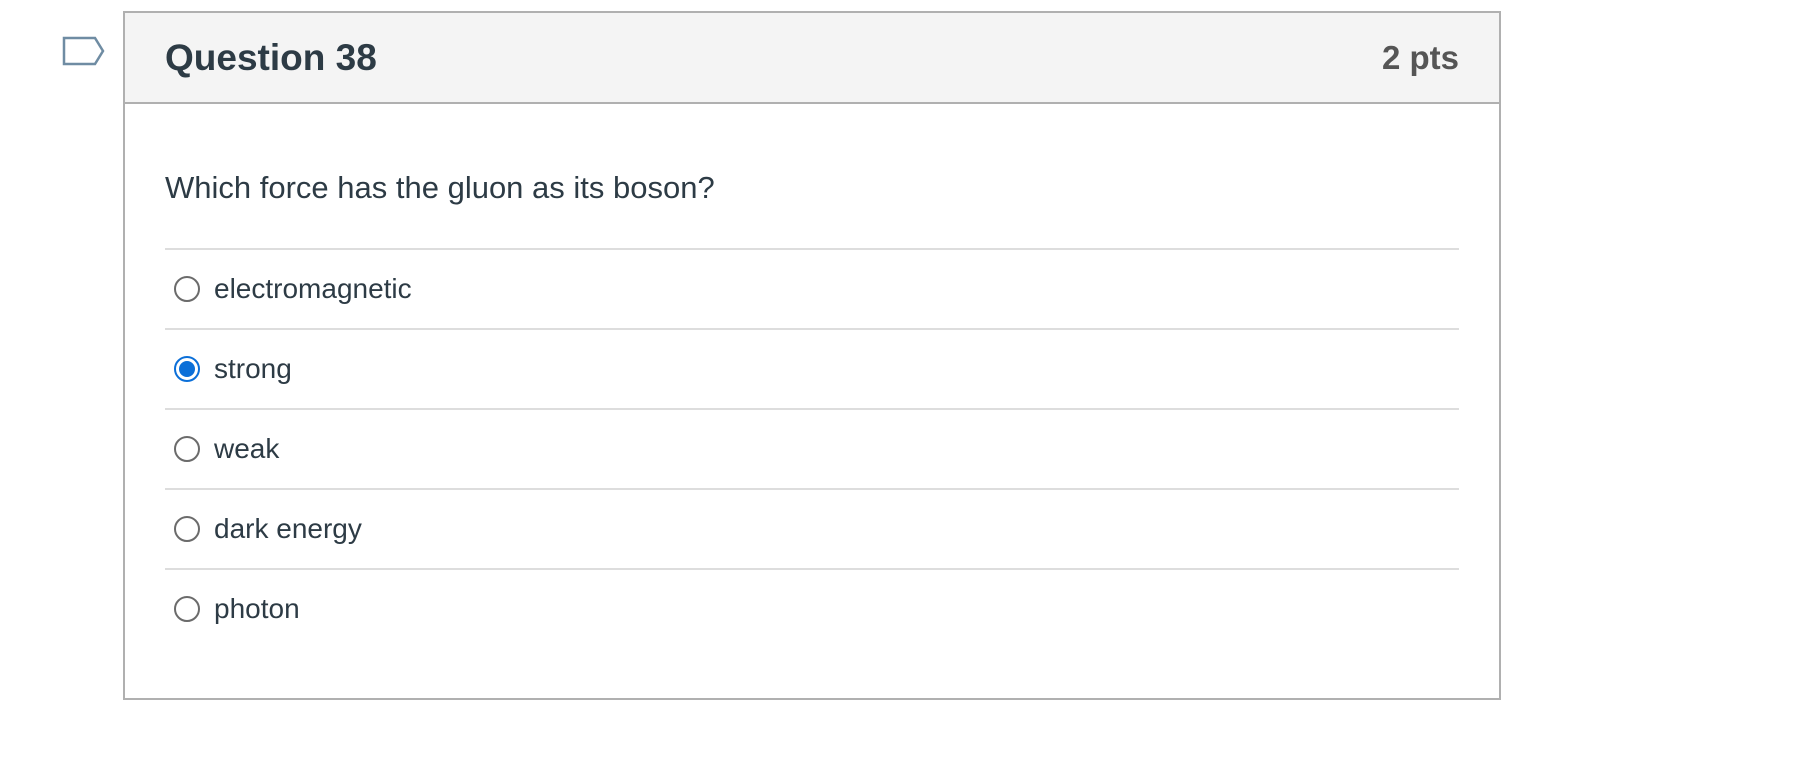 The image size is (1798, 770). I want to click on question-header: Question 38 2 pts, so click(812, 58).